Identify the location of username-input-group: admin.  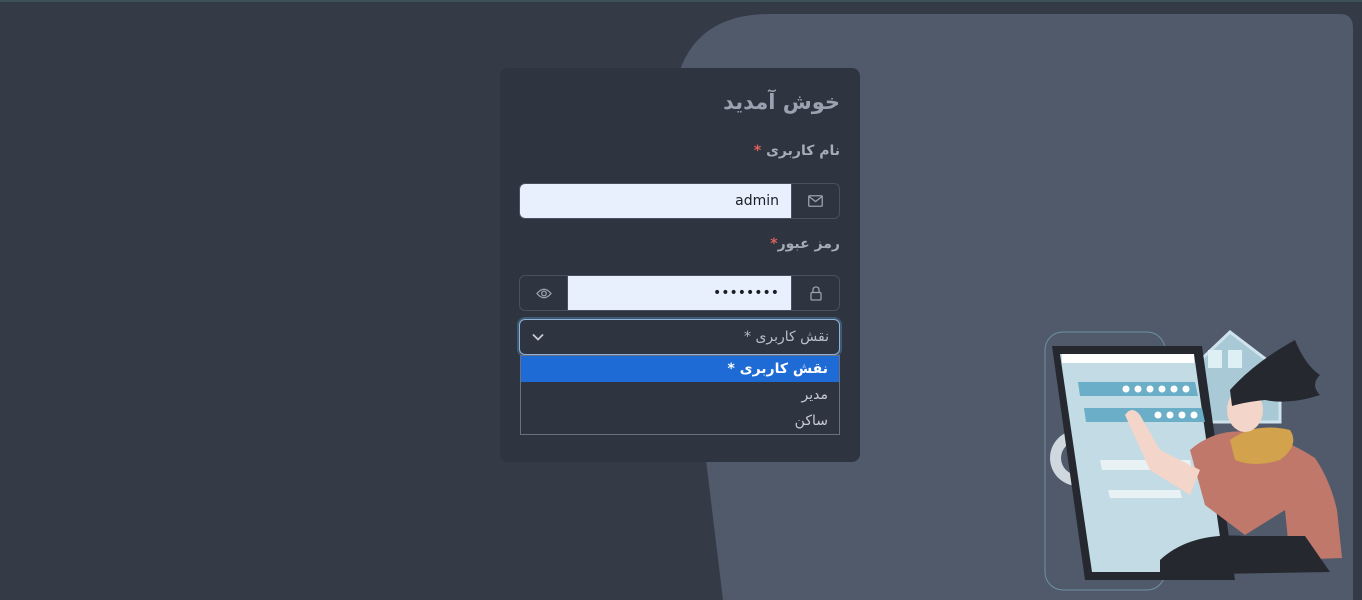
(679, 201).